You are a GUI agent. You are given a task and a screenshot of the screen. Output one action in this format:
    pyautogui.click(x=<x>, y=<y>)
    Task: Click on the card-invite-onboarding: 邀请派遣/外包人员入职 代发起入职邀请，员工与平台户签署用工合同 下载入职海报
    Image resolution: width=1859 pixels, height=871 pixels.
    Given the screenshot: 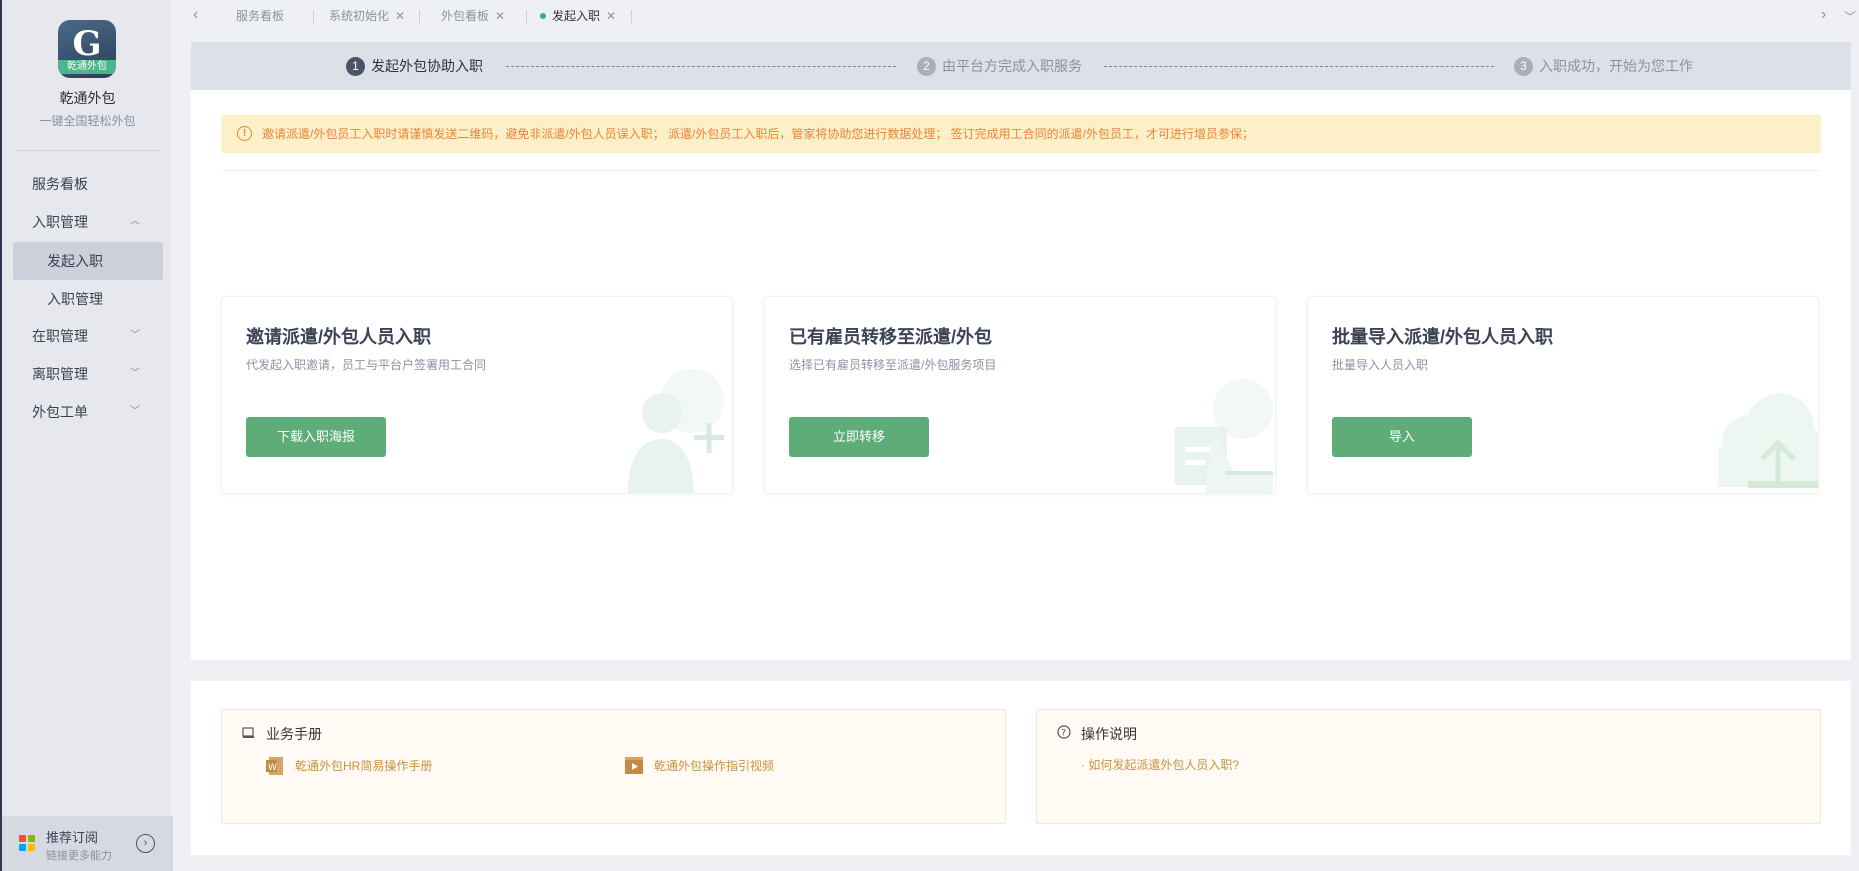 What is the action you would take?
    pyautogui.click(x=477, y=395)
    